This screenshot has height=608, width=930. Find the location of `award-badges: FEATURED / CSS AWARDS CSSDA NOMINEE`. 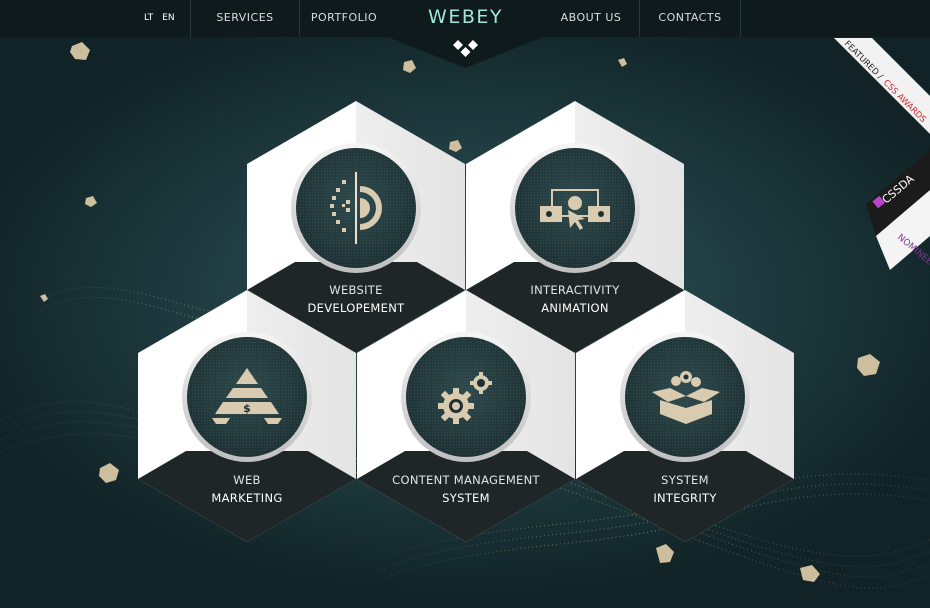

award-badges: FEATURED / CSS AWARDS CSSDA NOMINEE is located at coordinates (882, 154).